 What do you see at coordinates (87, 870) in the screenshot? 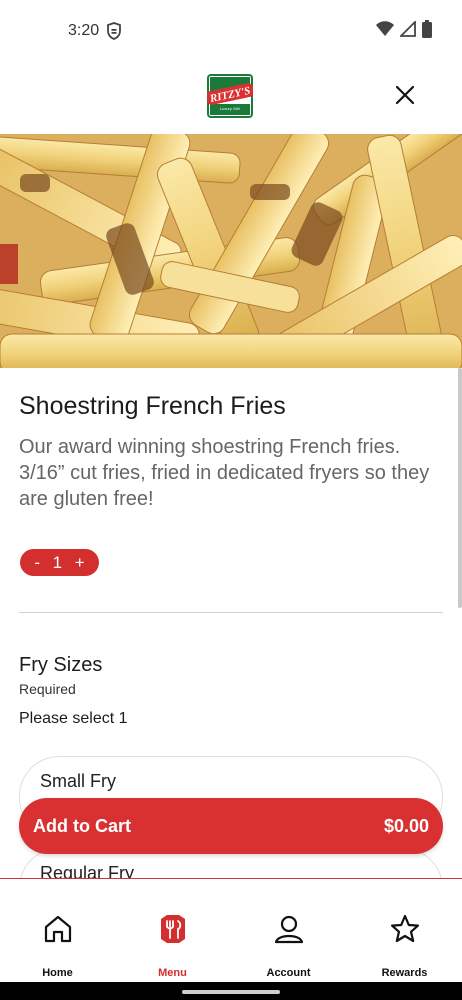
I see `option-label: Regular Fry` at bounding box center [87, 870].